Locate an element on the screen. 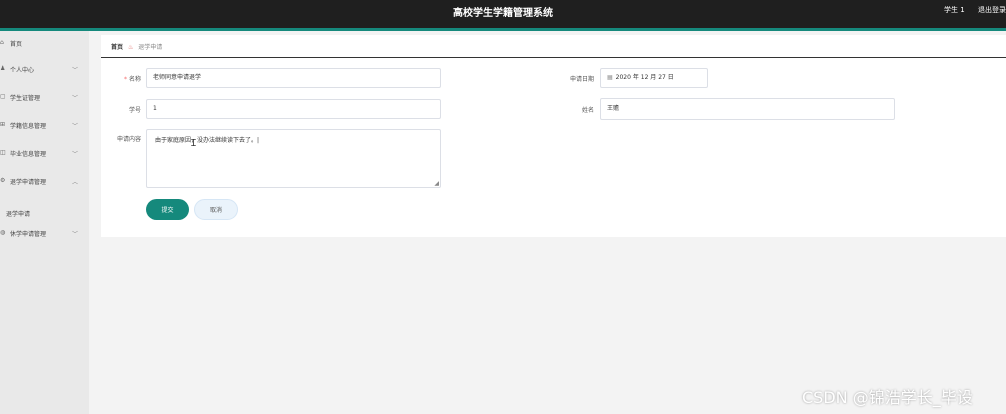  chevron-up-icon: ︿ is located at coordinates (75, 182).